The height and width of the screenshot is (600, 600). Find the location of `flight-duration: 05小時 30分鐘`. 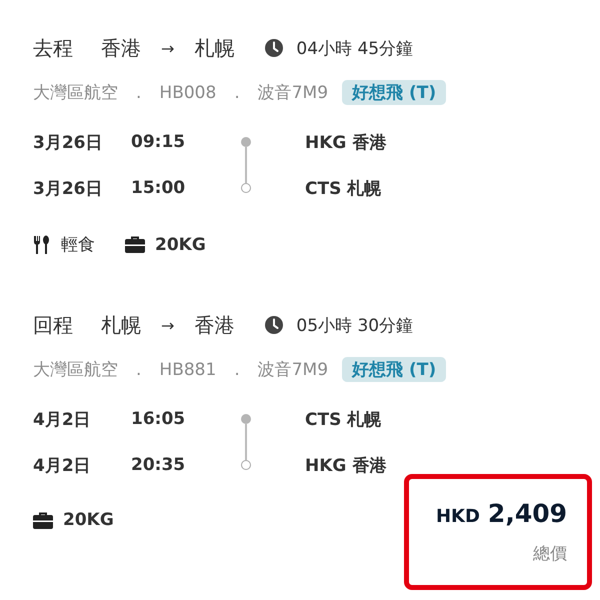

flight-duration: 05小時 30分鐘 is located at coordinates (355, 325).